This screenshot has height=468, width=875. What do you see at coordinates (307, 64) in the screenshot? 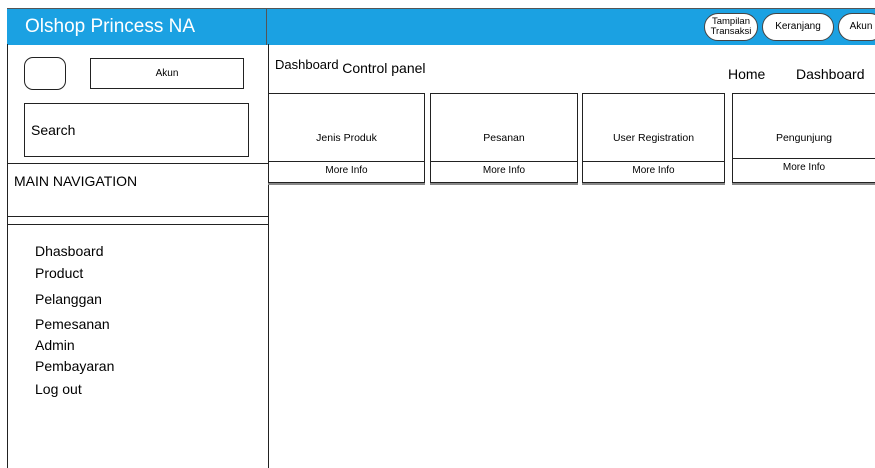
I see `page-title: Dashboard` at bounding box center [307, 64].